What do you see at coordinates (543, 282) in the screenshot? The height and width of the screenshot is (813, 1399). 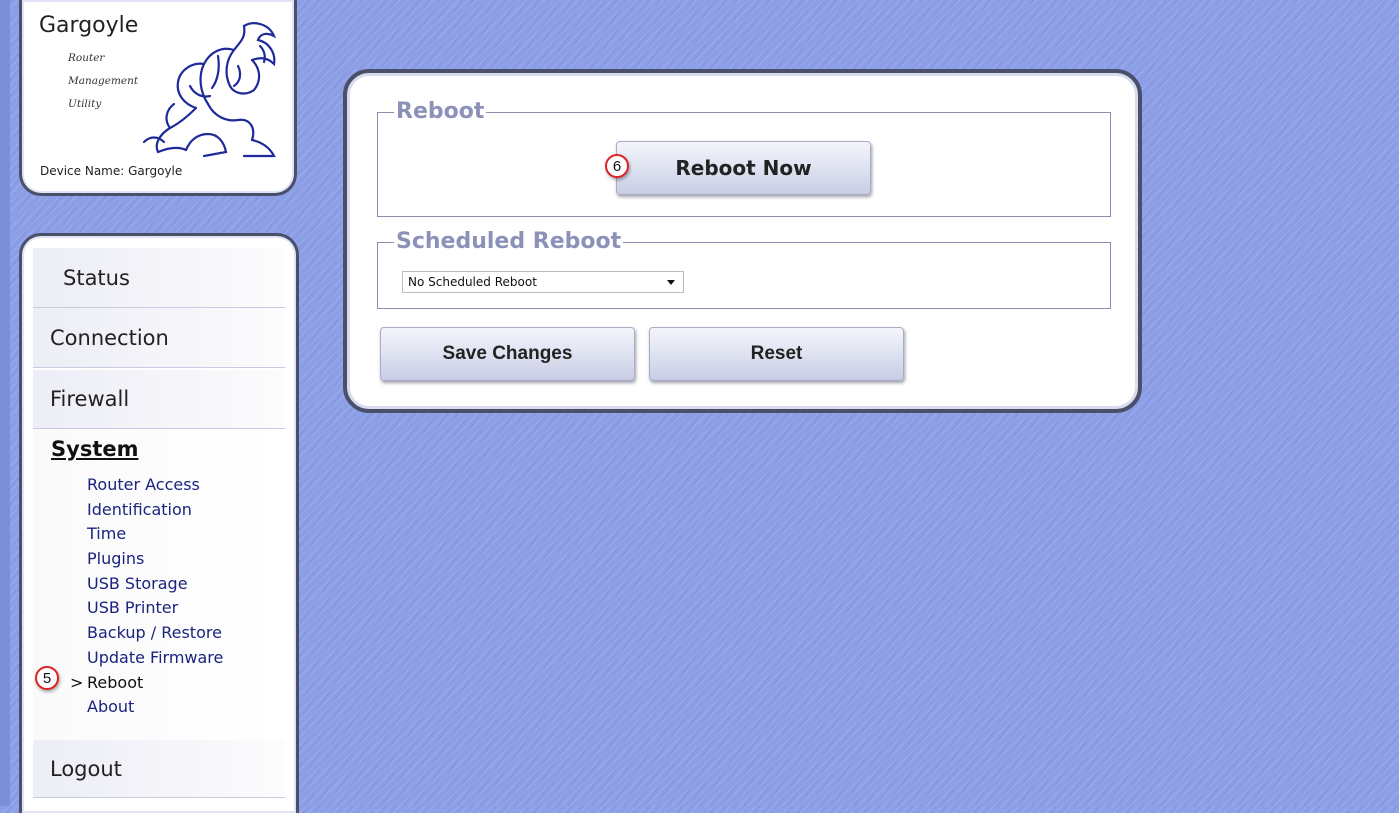 I see `scheduled-reboot-select: No Scheduled Reboot` at bounding box center [543, 282].